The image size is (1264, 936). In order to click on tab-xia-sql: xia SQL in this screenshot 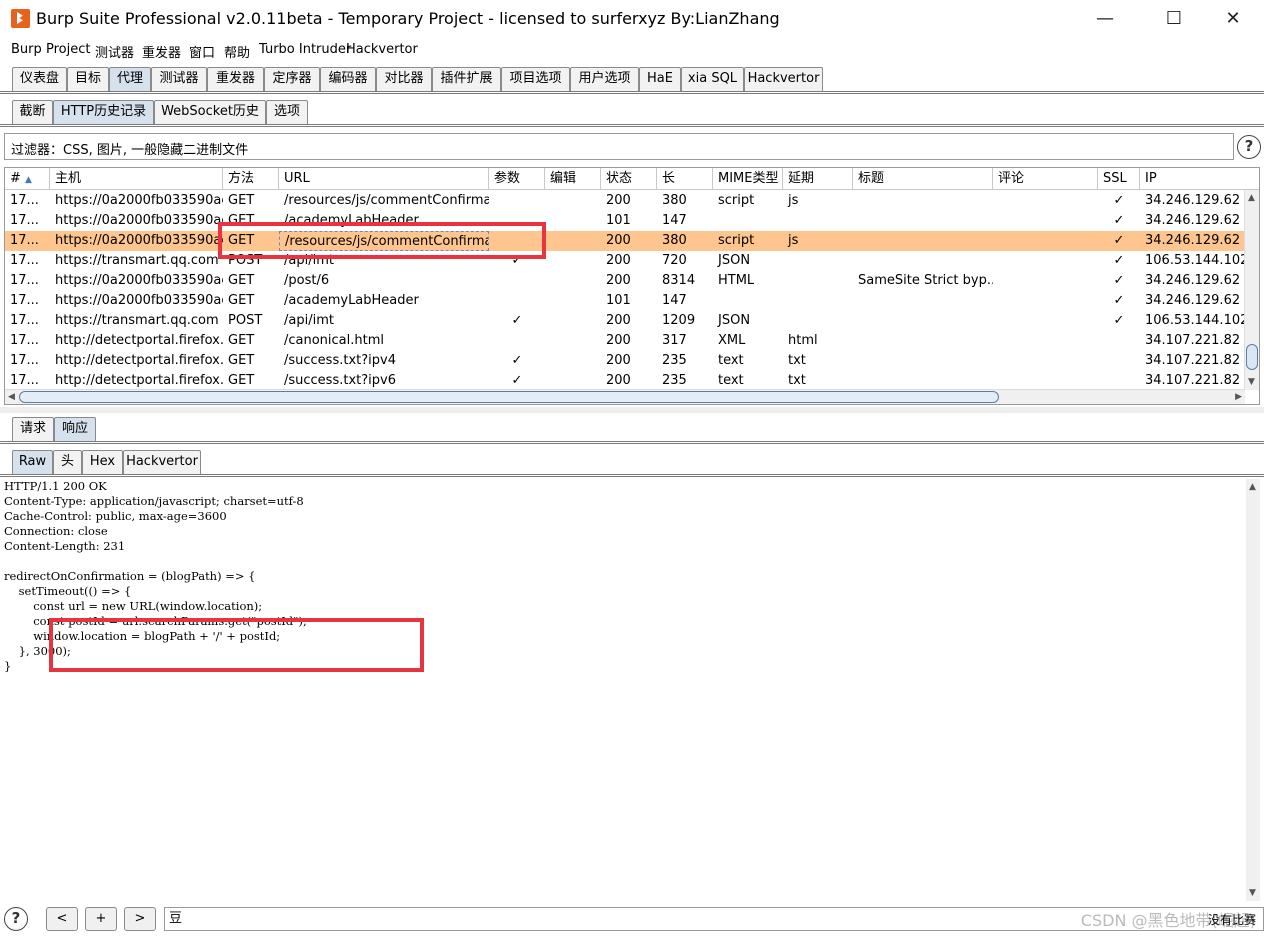, I will do `click(712, 79)`.